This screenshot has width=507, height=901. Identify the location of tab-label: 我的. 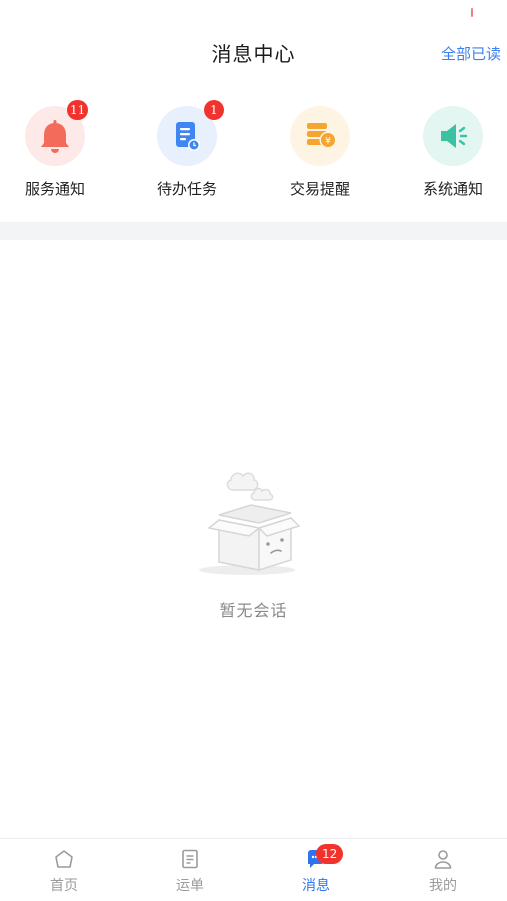
(443, 886).